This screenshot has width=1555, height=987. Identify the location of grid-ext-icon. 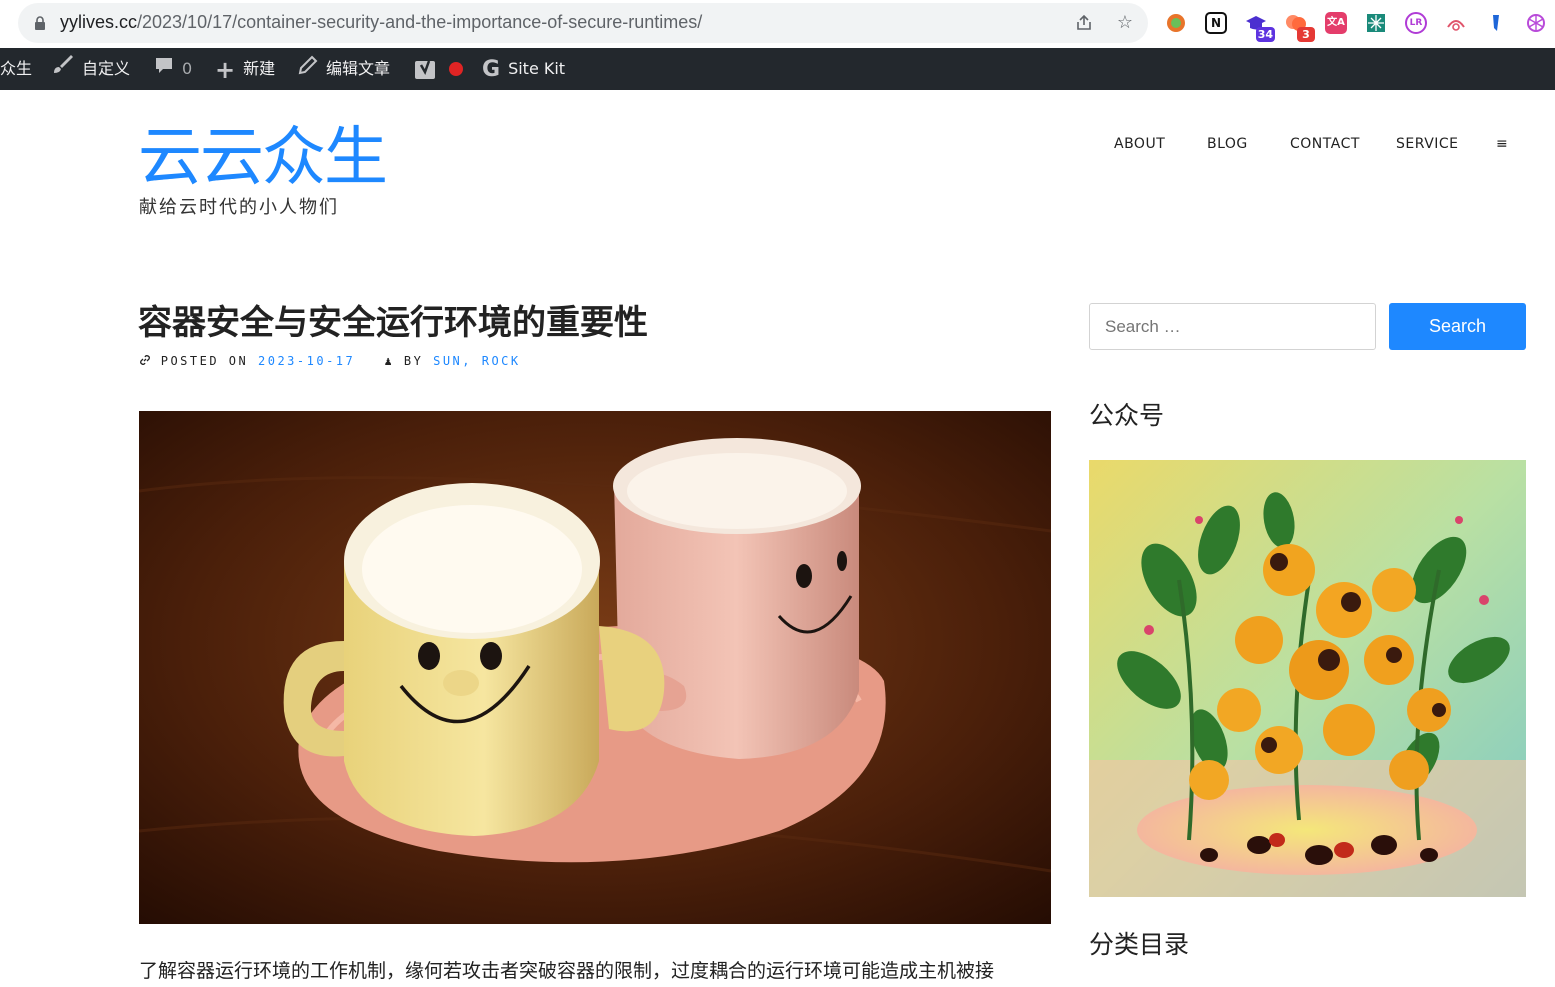
(1376, 23).